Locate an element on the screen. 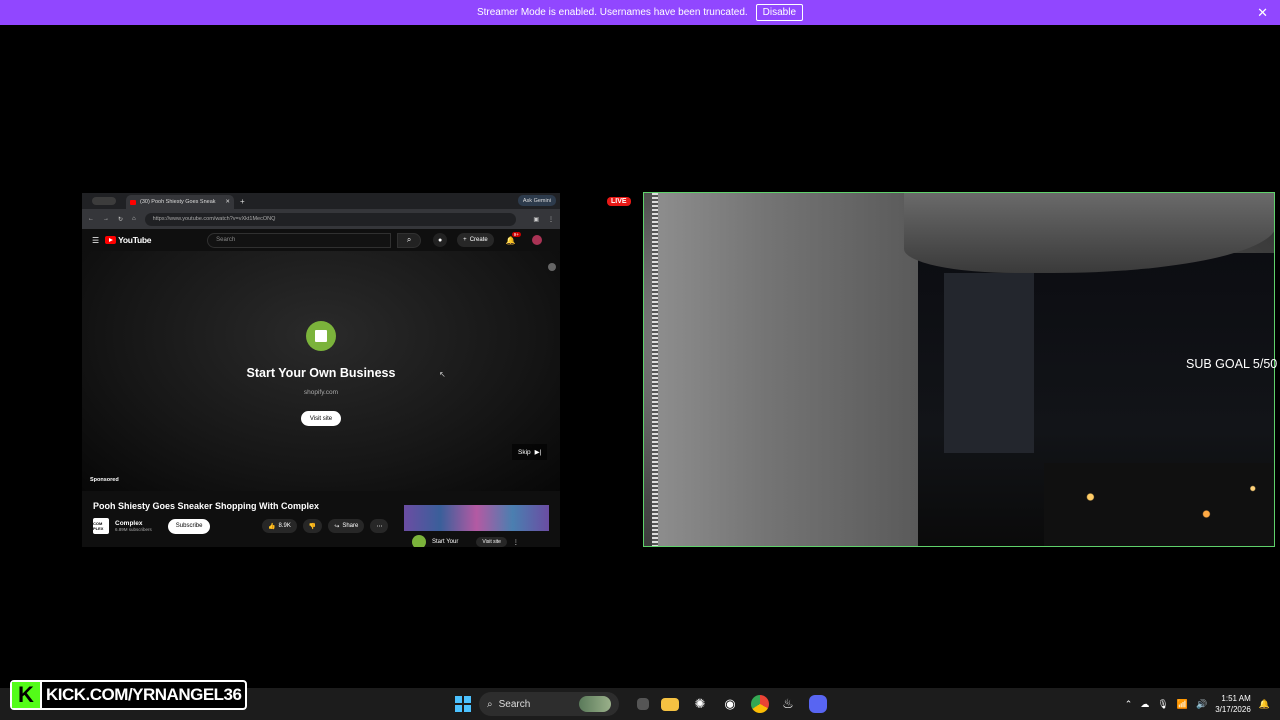 The width and height of the screenshot is (1280, 720). wifi-icon: 📶 is located at coordinates (1182, 704).